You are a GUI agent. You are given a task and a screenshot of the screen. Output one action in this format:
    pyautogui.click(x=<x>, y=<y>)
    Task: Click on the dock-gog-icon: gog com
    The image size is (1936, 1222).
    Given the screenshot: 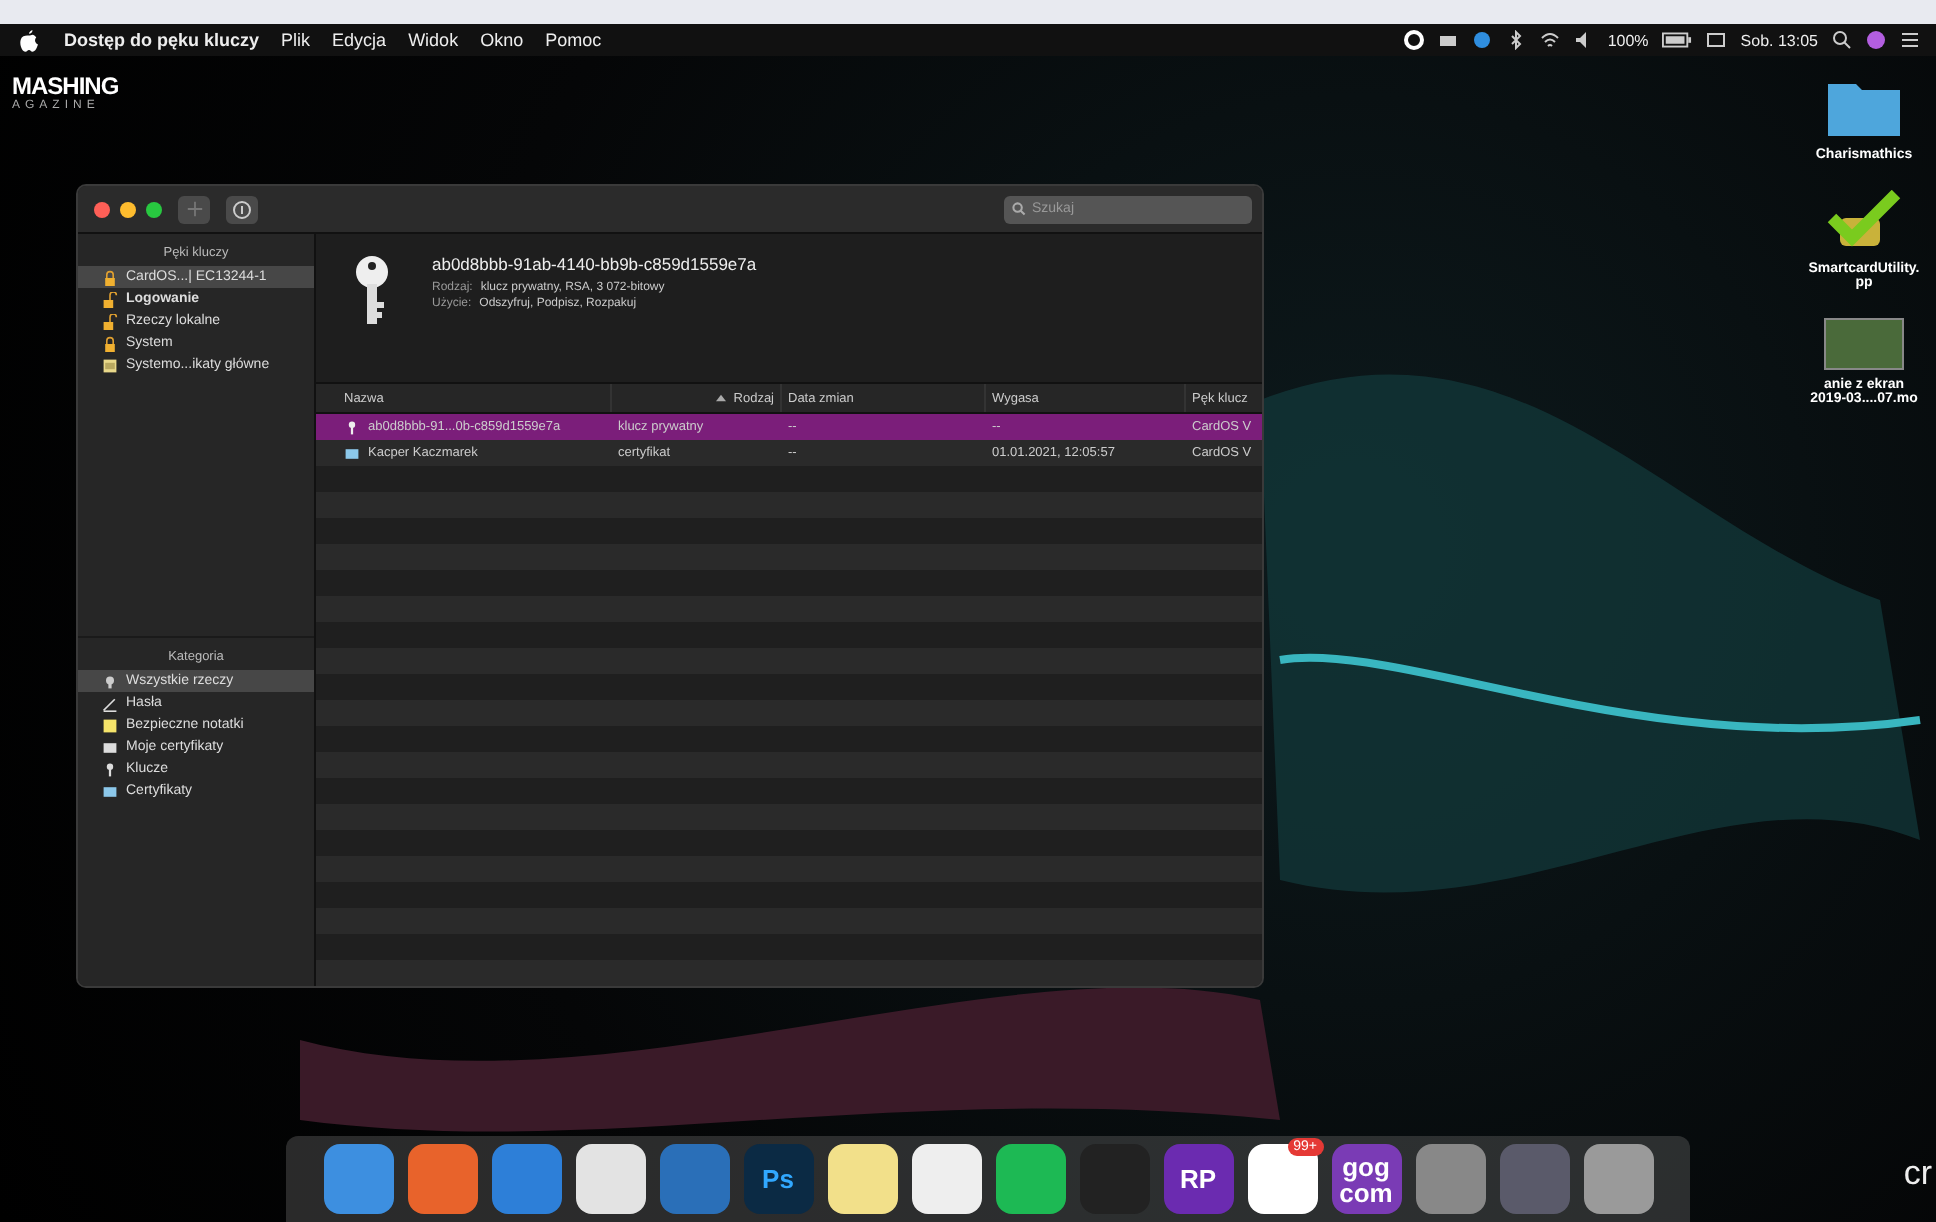 What is the action you would take?
    pyautogui.click(x=1366, y=1179)
    